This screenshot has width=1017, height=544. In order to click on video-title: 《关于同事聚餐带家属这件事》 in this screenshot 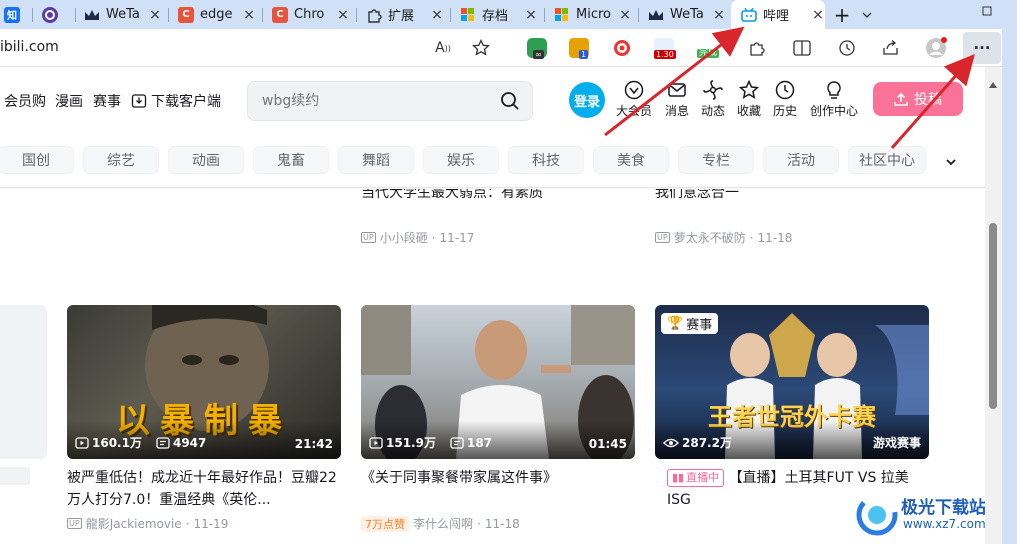, I will do `click(498, 478)`.